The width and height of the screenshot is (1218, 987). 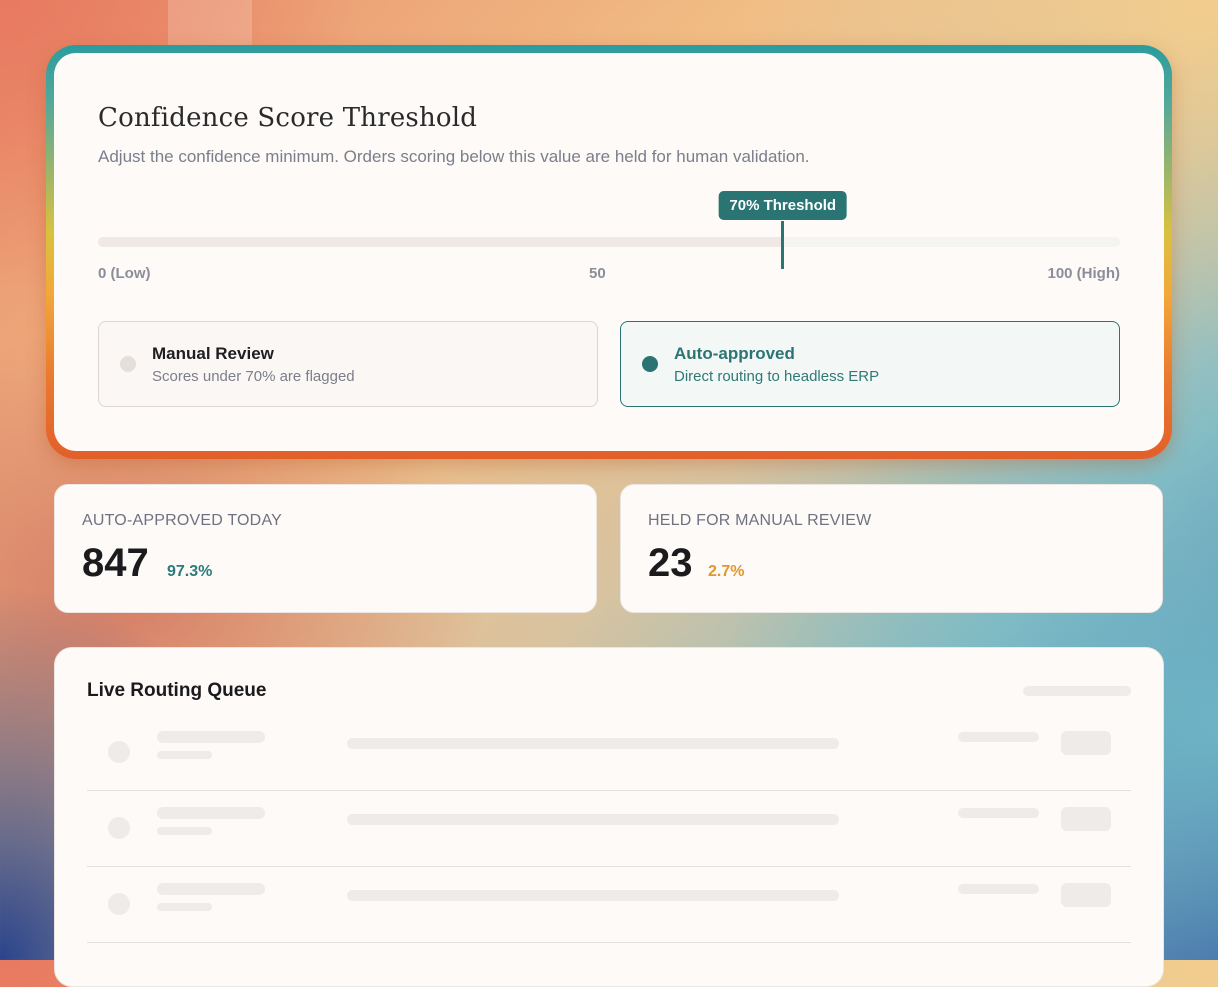 I want to click on auto-approved-stat-card: AUTO-APPROVED TODAY 847 97.3%, so click(x=325, y=548).